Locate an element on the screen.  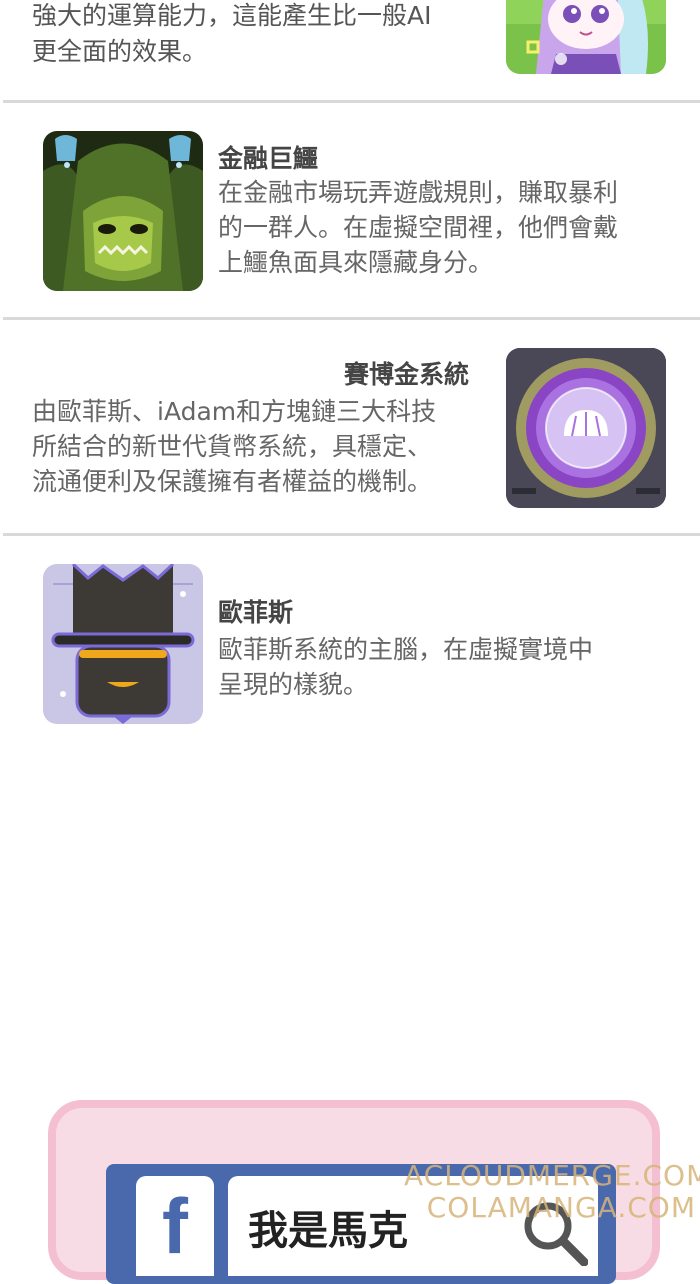
cyber-coin-thumbnail is located at coordinates (586, 428).